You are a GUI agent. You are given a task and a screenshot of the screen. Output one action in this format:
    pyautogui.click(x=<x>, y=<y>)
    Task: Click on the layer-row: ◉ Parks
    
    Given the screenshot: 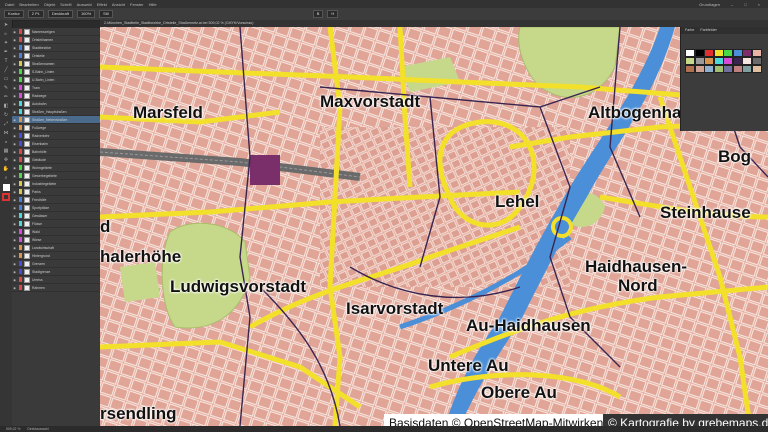 What is the action you would take?
    pyautogui.click(x=56, y=192)
    